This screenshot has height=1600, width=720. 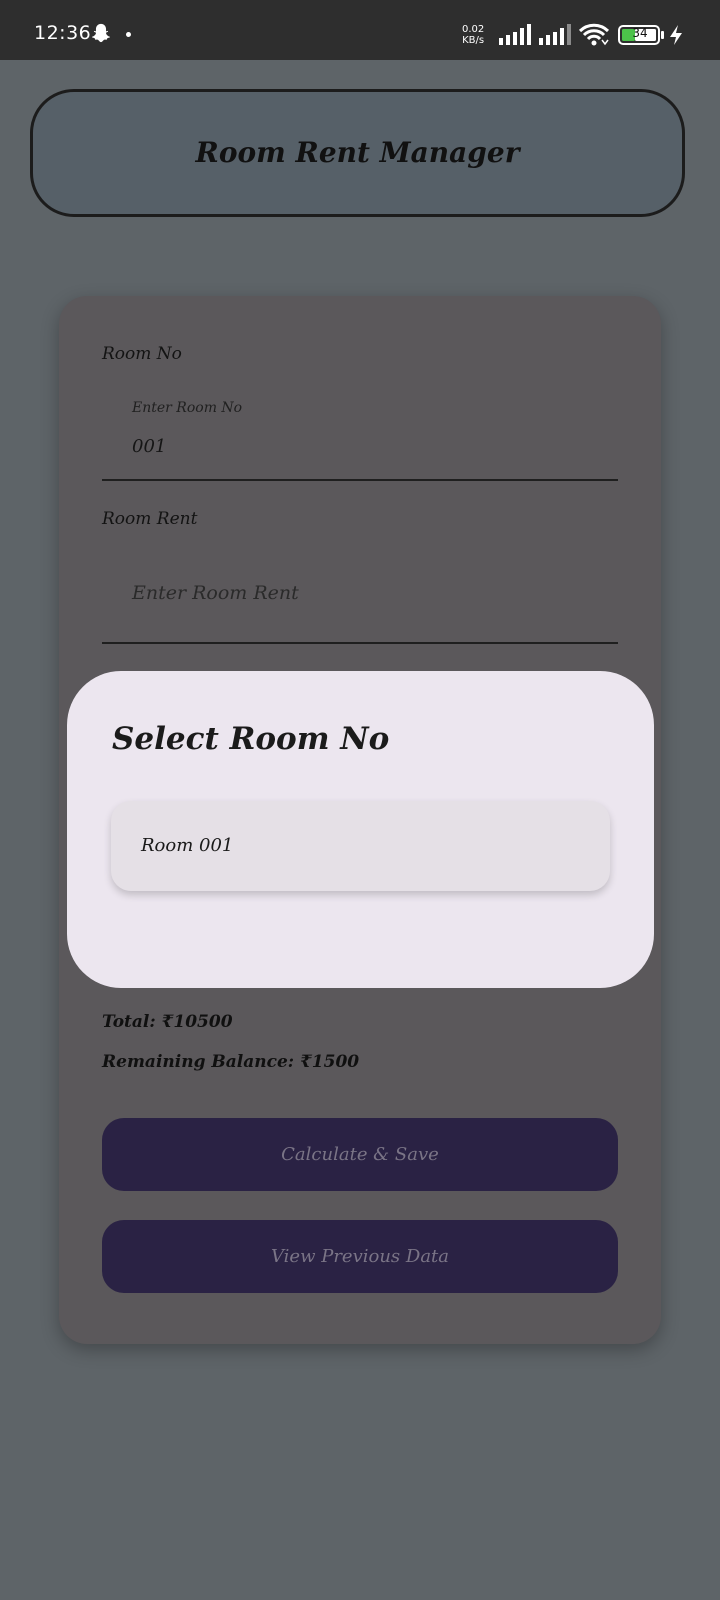 What do you see at coordinates (150, 519) in the screenshot?
I see `room-rent-label: Room Rent` at bounding box center [150, 519].